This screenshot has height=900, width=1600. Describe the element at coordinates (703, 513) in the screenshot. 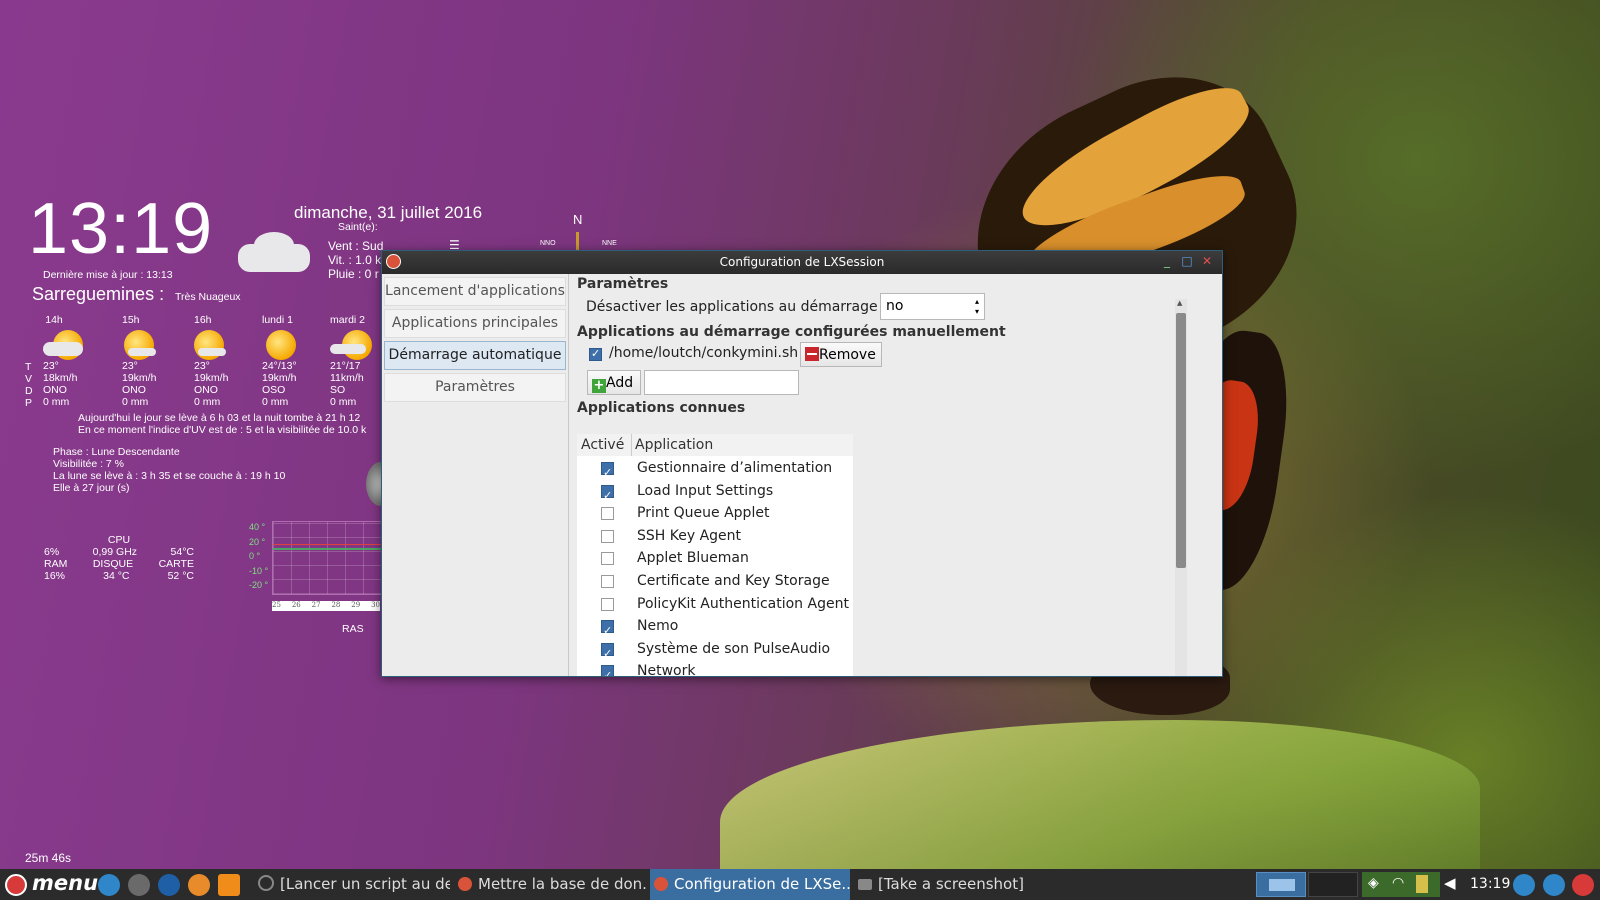

I see `app-name: Print Queue Applet` at that location.